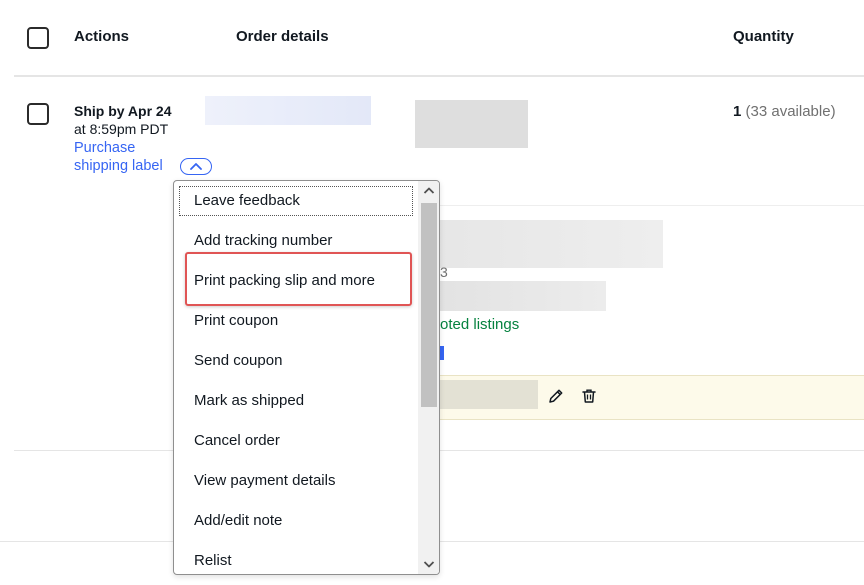 The height and width of the screenshot is (585, 864). What do you see at coordinates (429, 305) in the screenshot?
I see `scroll-thumb` at bounding box center [429, 305].